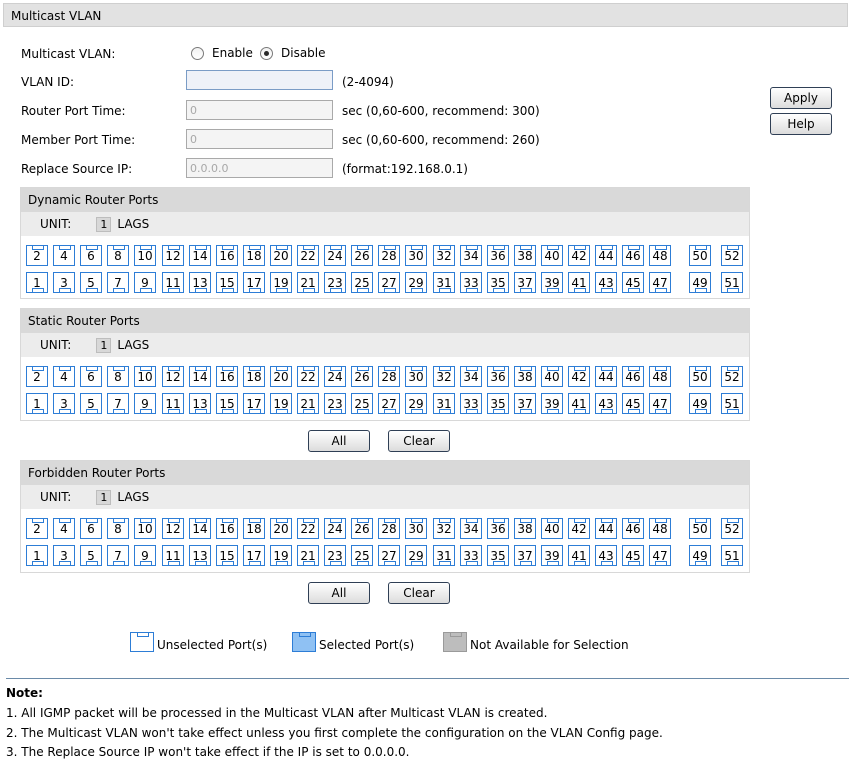  I want to click on router-port-time-input, so click(259, 110).